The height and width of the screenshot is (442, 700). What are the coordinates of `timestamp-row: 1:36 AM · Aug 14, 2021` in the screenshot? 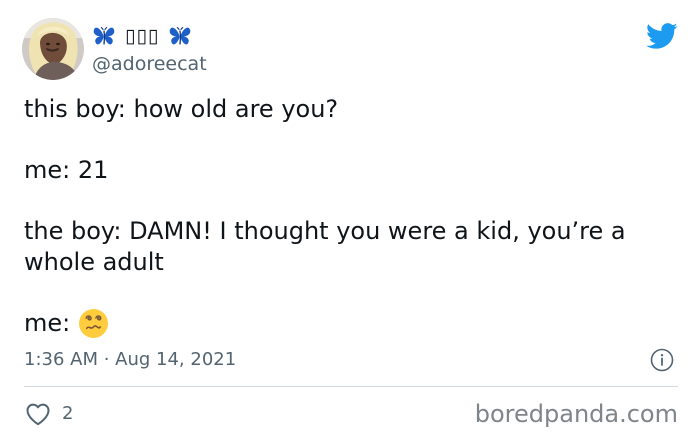 It's located at (351, 360).